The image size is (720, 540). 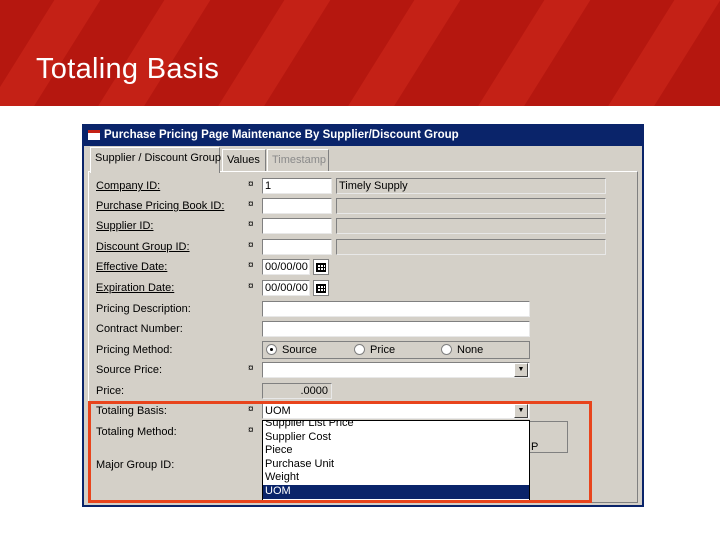 I want to click on dropdown-option-selected: UOM, so click(x=396, y=491).